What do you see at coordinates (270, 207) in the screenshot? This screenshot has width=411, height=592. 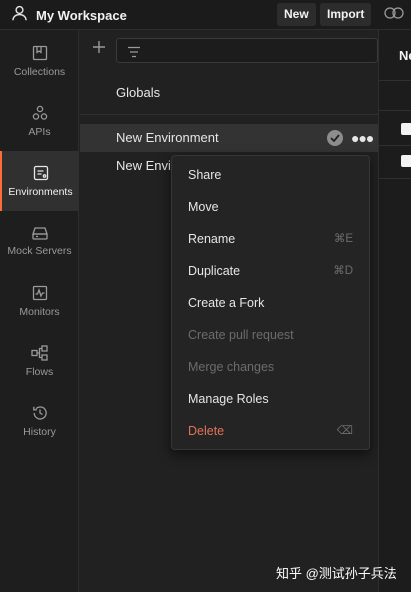 I see `menu-item-move: Move` at bounding box center [270, 207].